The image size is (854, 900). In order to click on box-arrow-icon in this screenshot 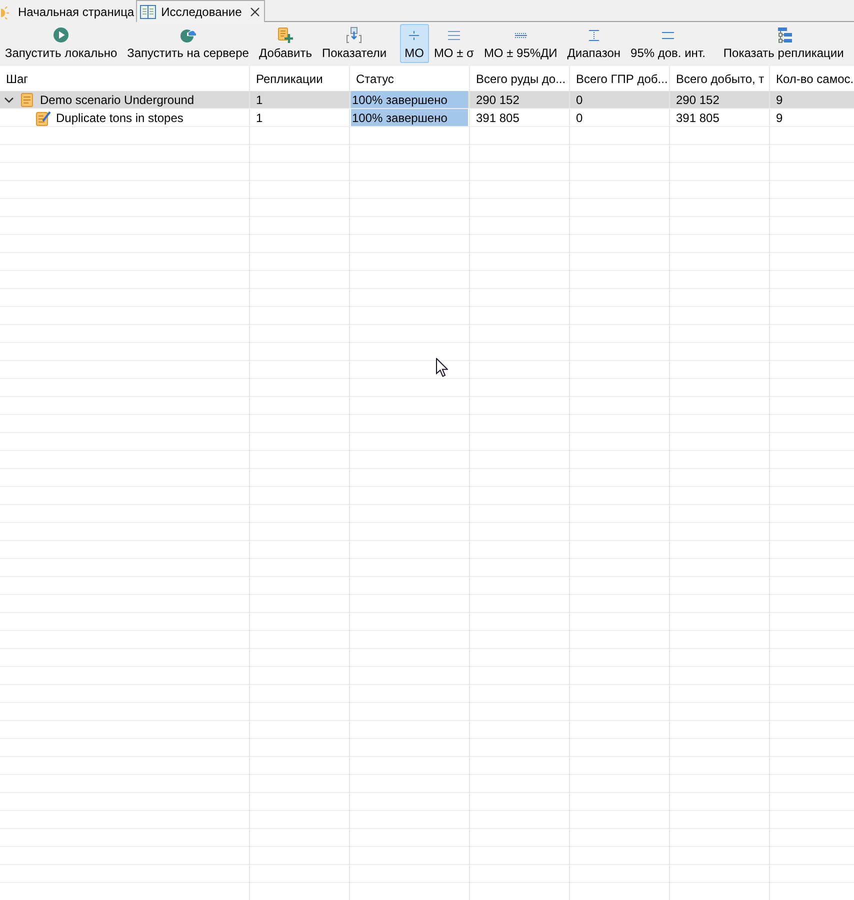, I will do `click(354, 35)`.